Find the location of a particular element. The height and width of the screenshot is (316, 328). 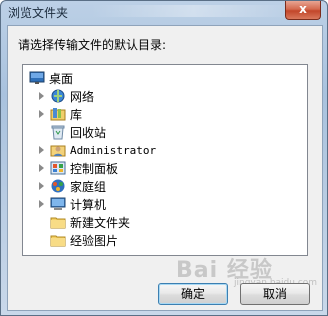

tree-item-new-folder: 新建文件夹 is located at coordinates (90, 222).